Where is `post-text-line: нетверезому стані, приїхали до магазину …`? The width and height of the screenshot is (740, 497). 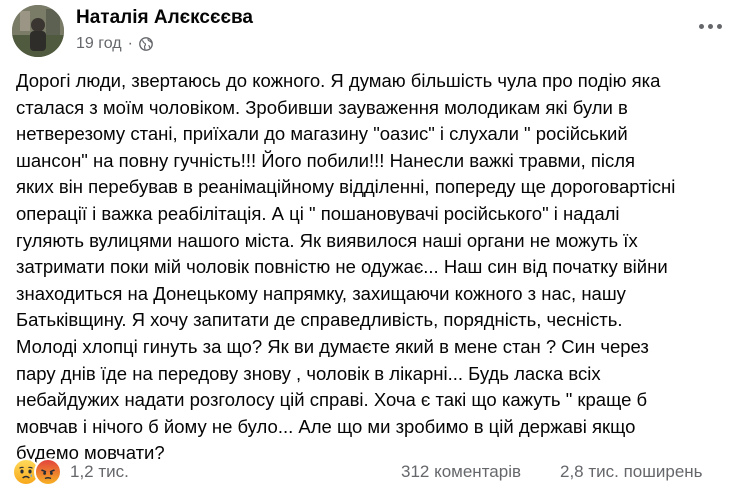 post-text-line: нетверезому стані, приїхали до магазину … is located at coordinates (322, 134).